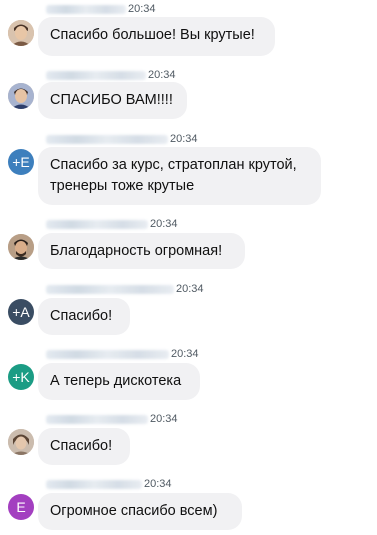 The width and height of the screenshot is (377, 535). I want to click on user-avatar: +K, so click(21, 377).